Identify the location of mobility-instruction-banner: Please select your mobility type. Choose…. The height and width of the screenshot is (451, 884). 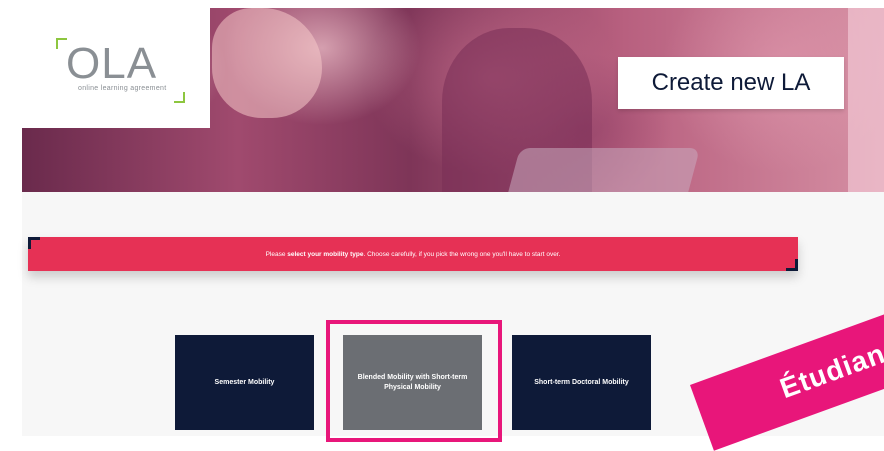
(413, 254).